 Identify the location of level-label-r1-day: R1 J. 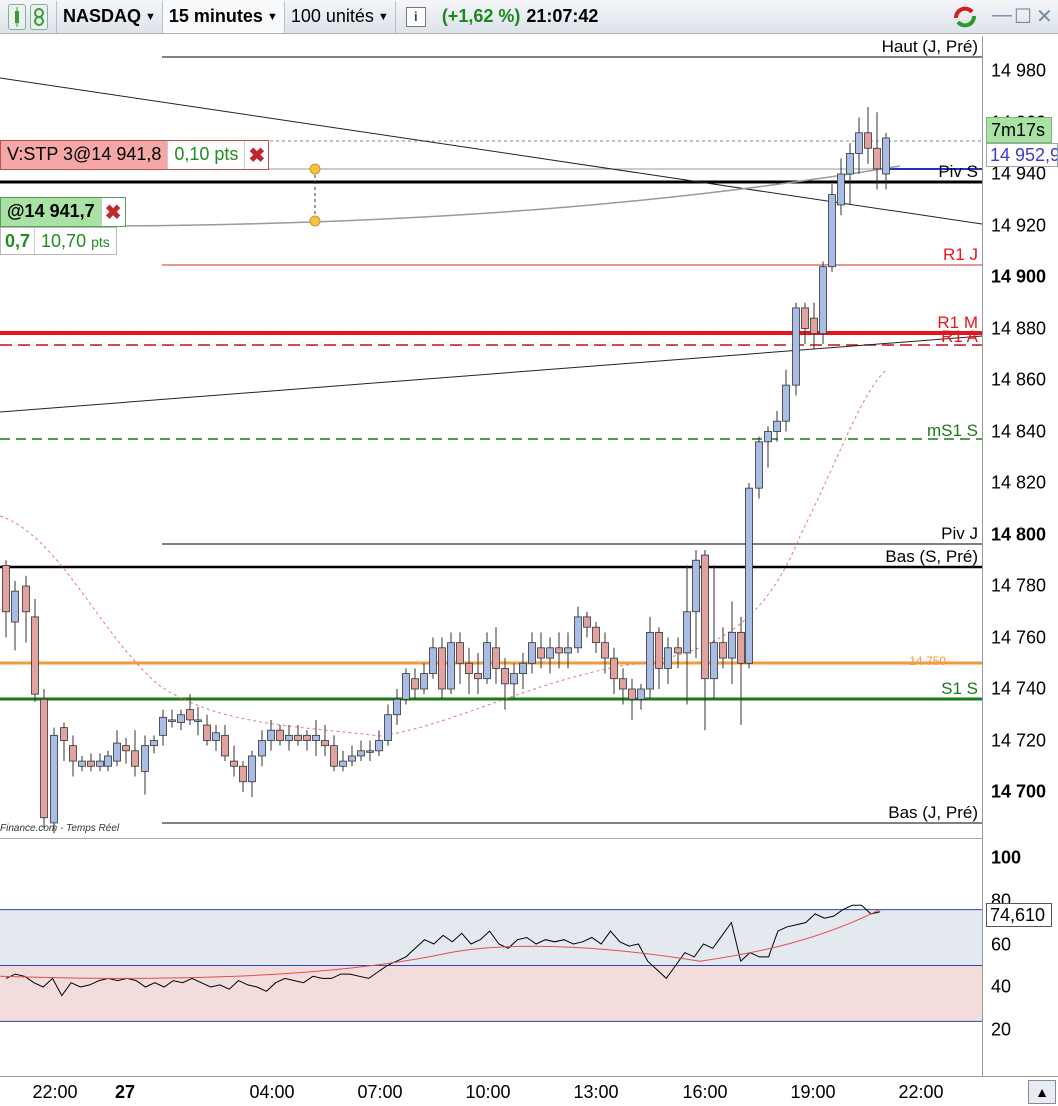
(960, 254).